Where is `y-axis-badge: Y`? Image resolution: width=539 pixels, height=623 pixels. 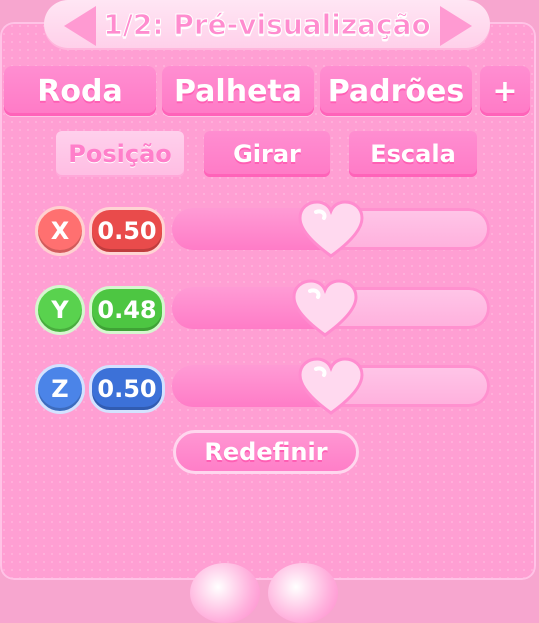
y-axis-badge: Y is located at coordinates (60, 310).